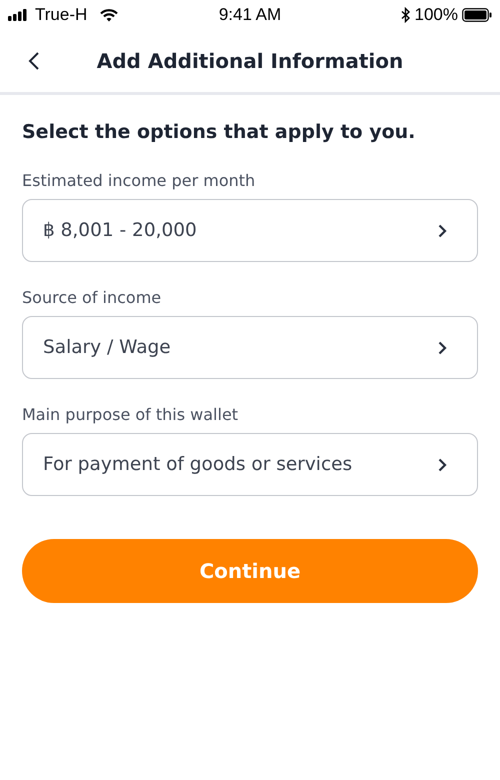 The image size is (500, 780). Describe the element at coordinates (109, 15) in the screenshot. I see `wifi-icon` at that location.